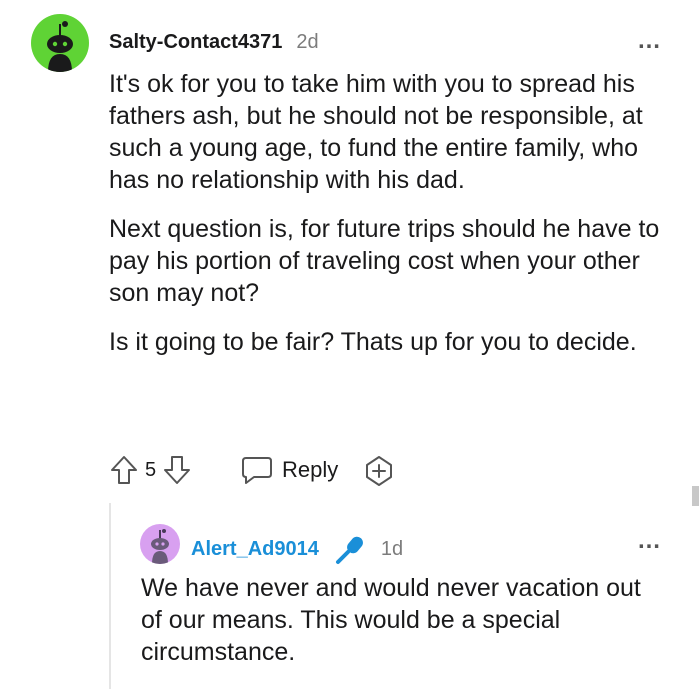 Image resolution: width=700 pixels, height=689 pixels. Describe the element at coordinates (379, 471) in the screenshot. I see `add-award-icon` at that location.